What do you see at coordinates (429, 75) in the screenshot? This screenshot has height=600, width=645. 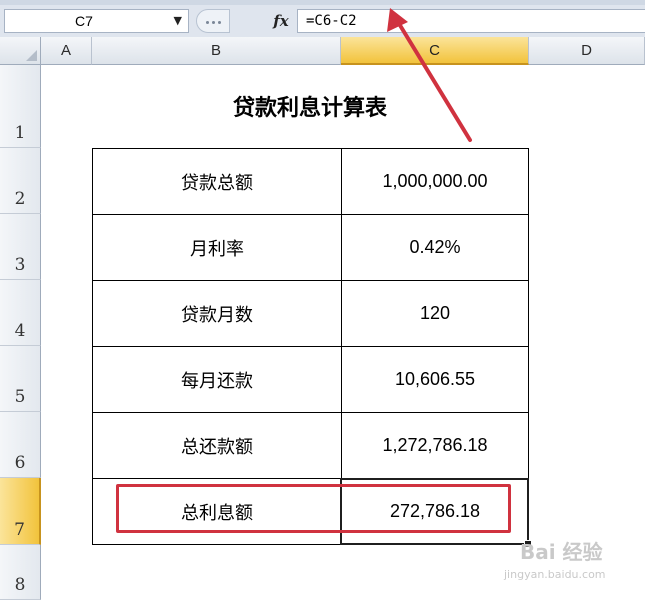 I see `annotation-arrow-icon` at bounding box center [429, 75].